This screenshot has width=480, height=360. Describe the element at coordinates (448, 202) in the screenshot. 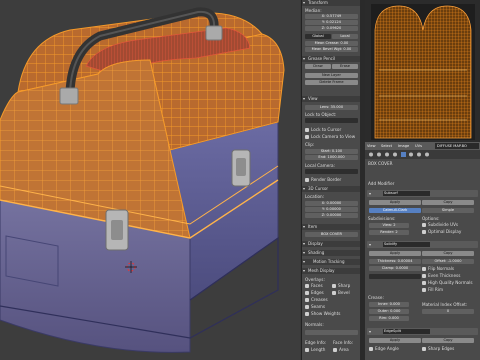

I see `subsurf-copy-button: Copy` at that location.